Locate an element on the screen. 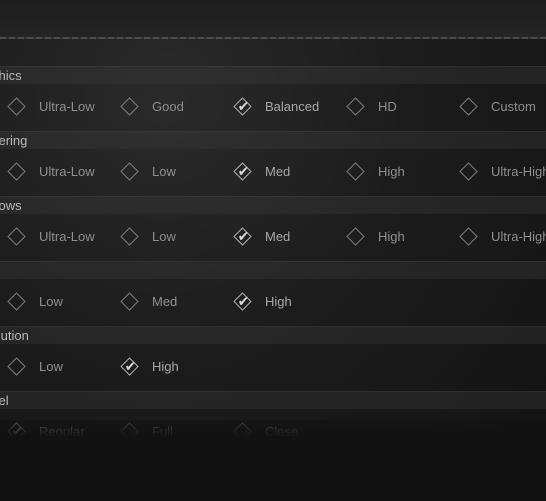 This screenshot has height=501, width=546. section-header: odel is located at coordinates (273, 400).